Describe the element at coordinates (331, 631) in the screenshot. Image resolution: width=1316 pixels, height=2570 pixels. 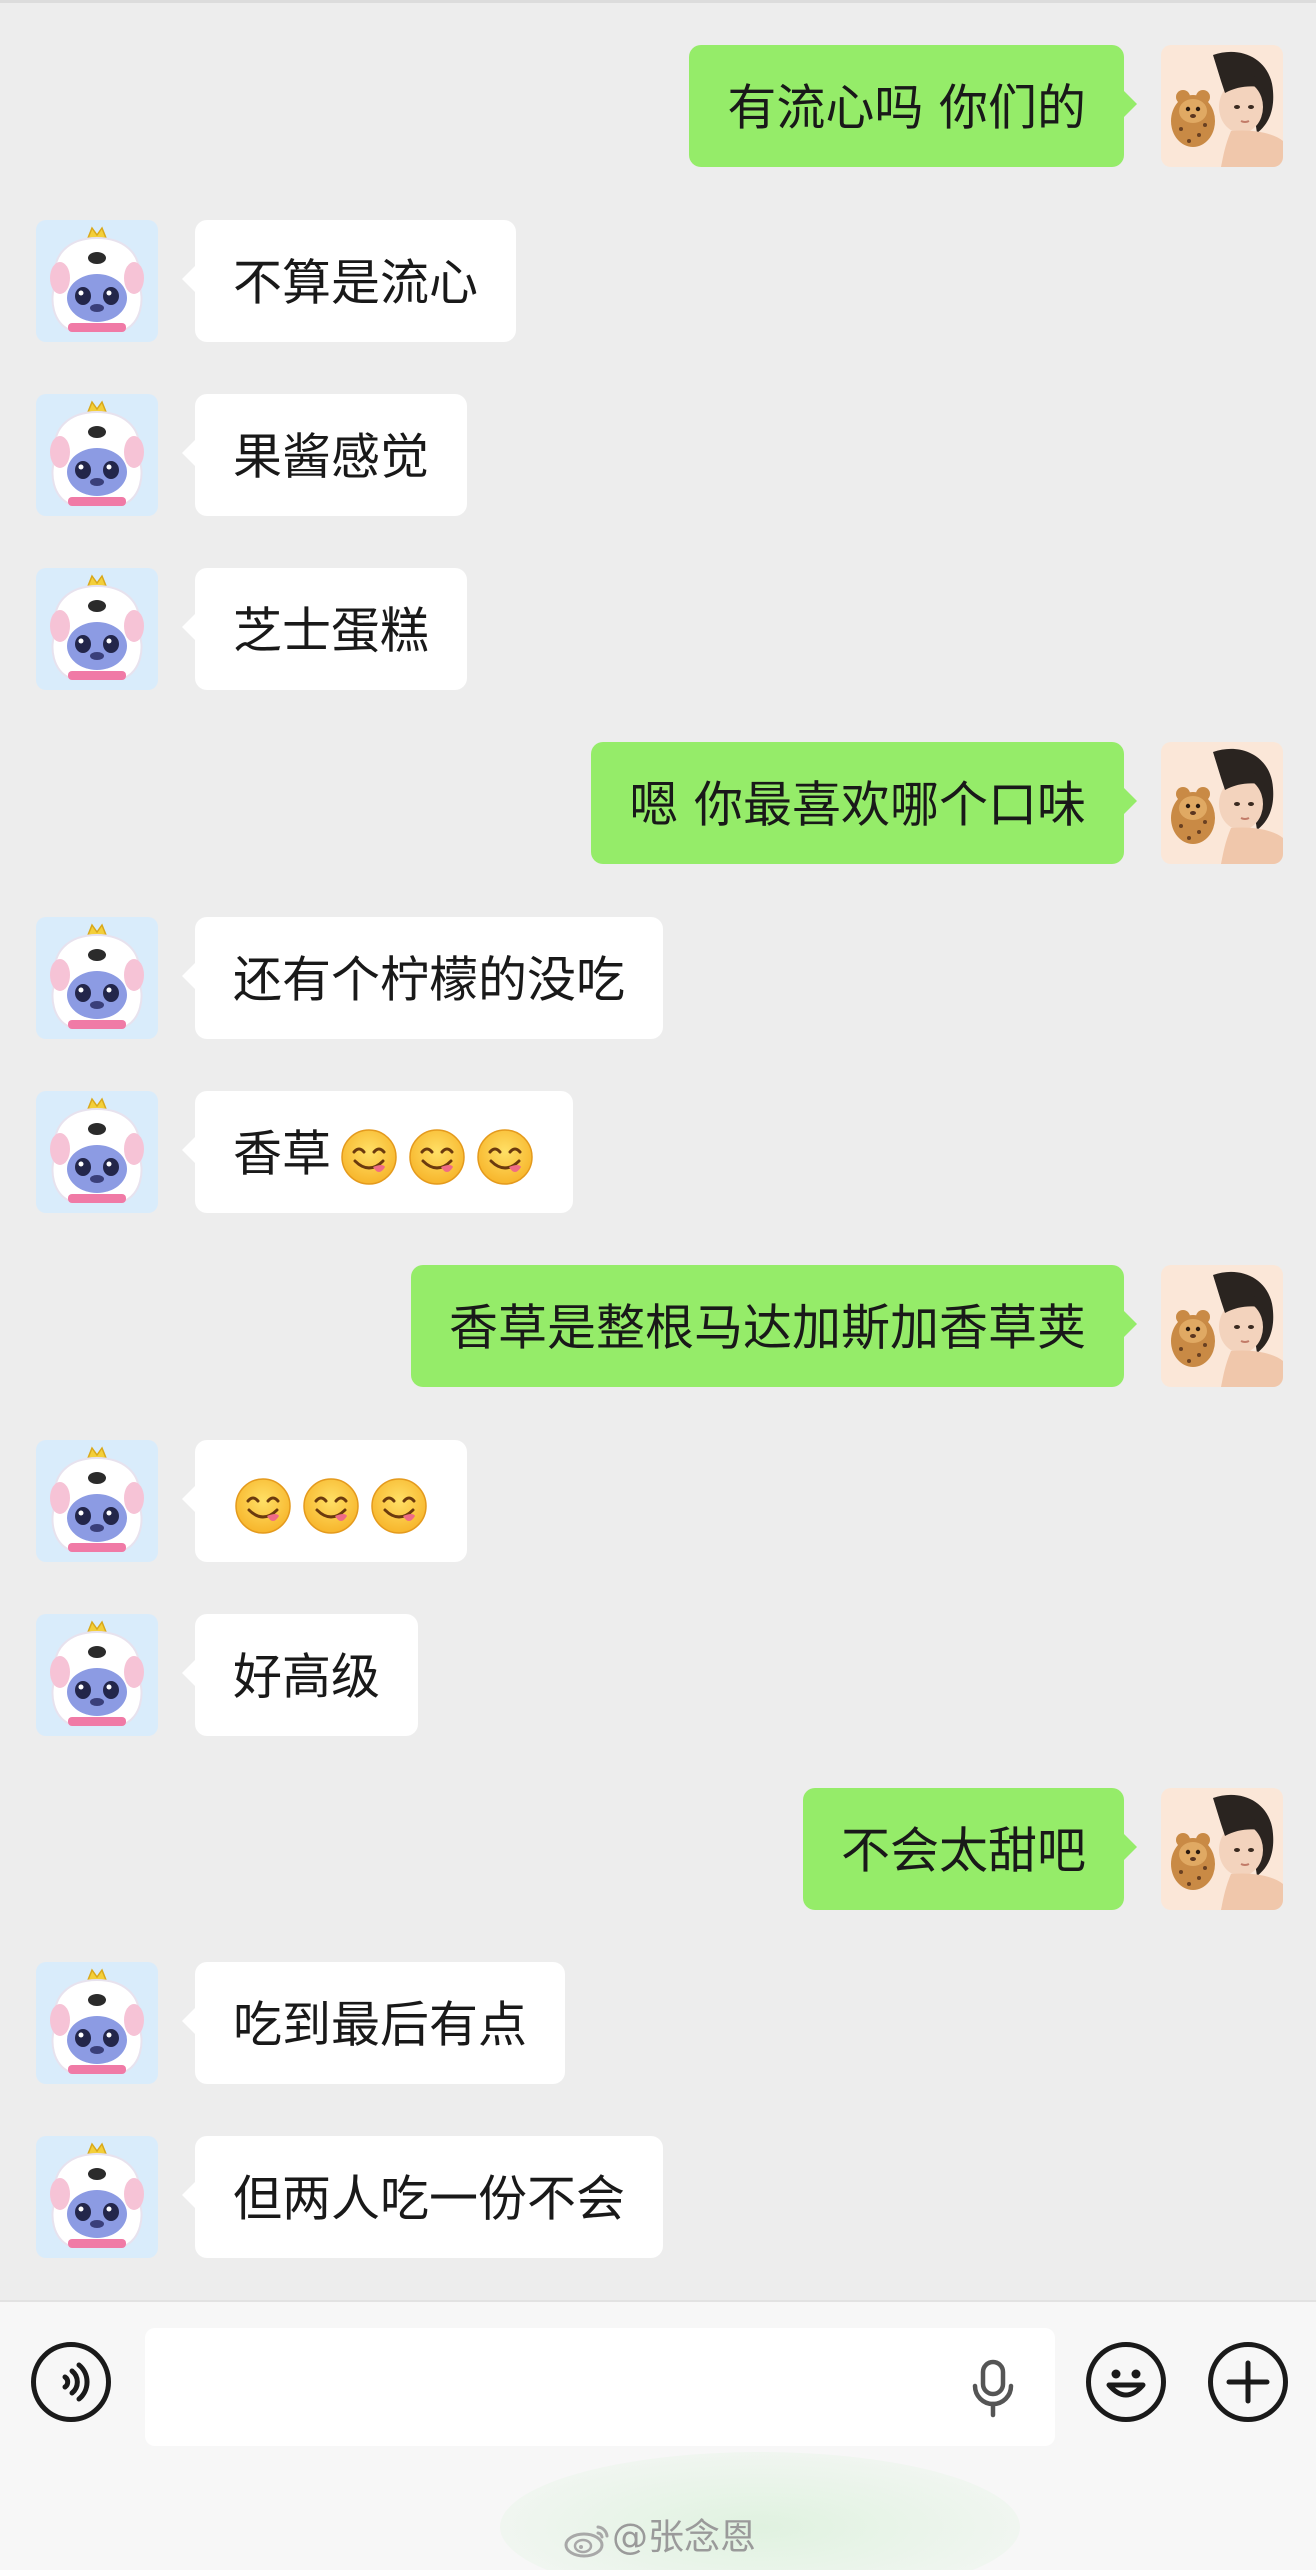
I see `message-text: 芝士蛋糕` at that location.